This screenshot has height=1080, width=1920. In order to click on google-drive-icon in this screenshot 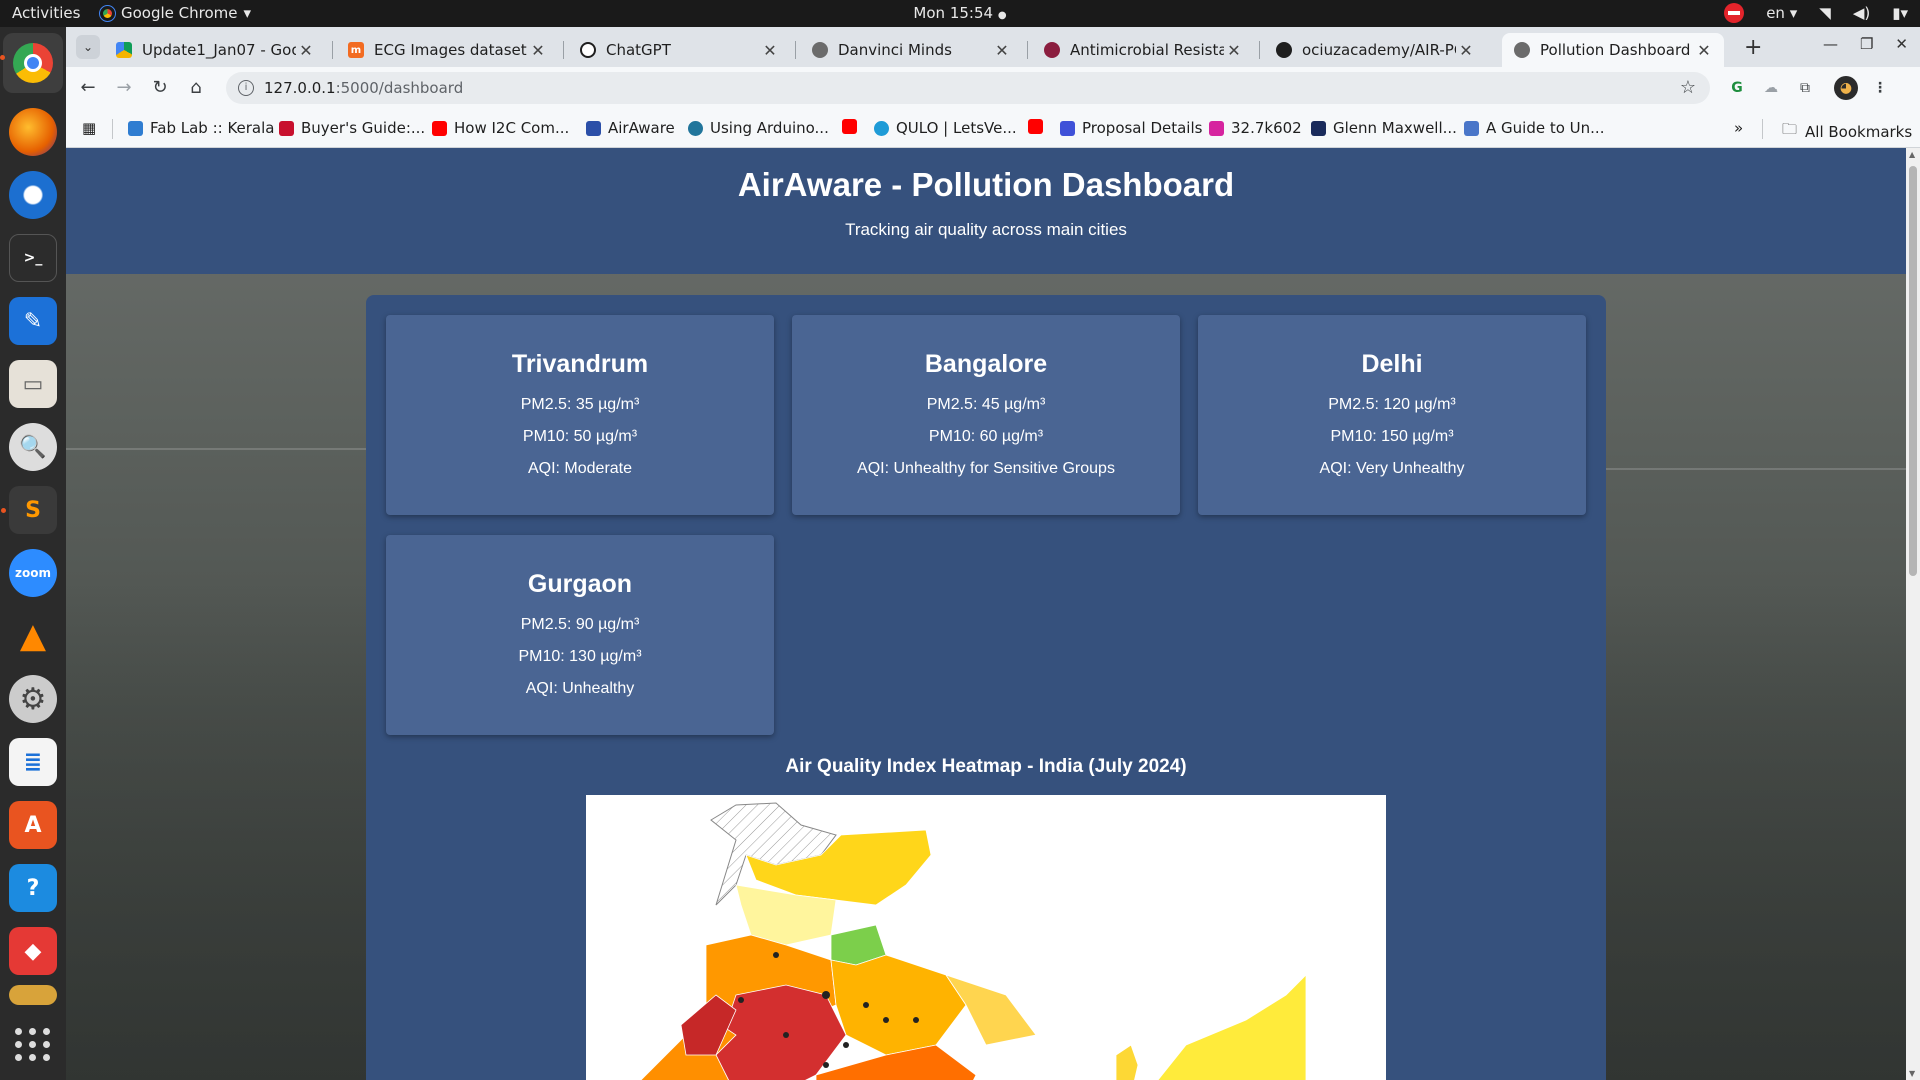, I will do `click(124, 50)`.